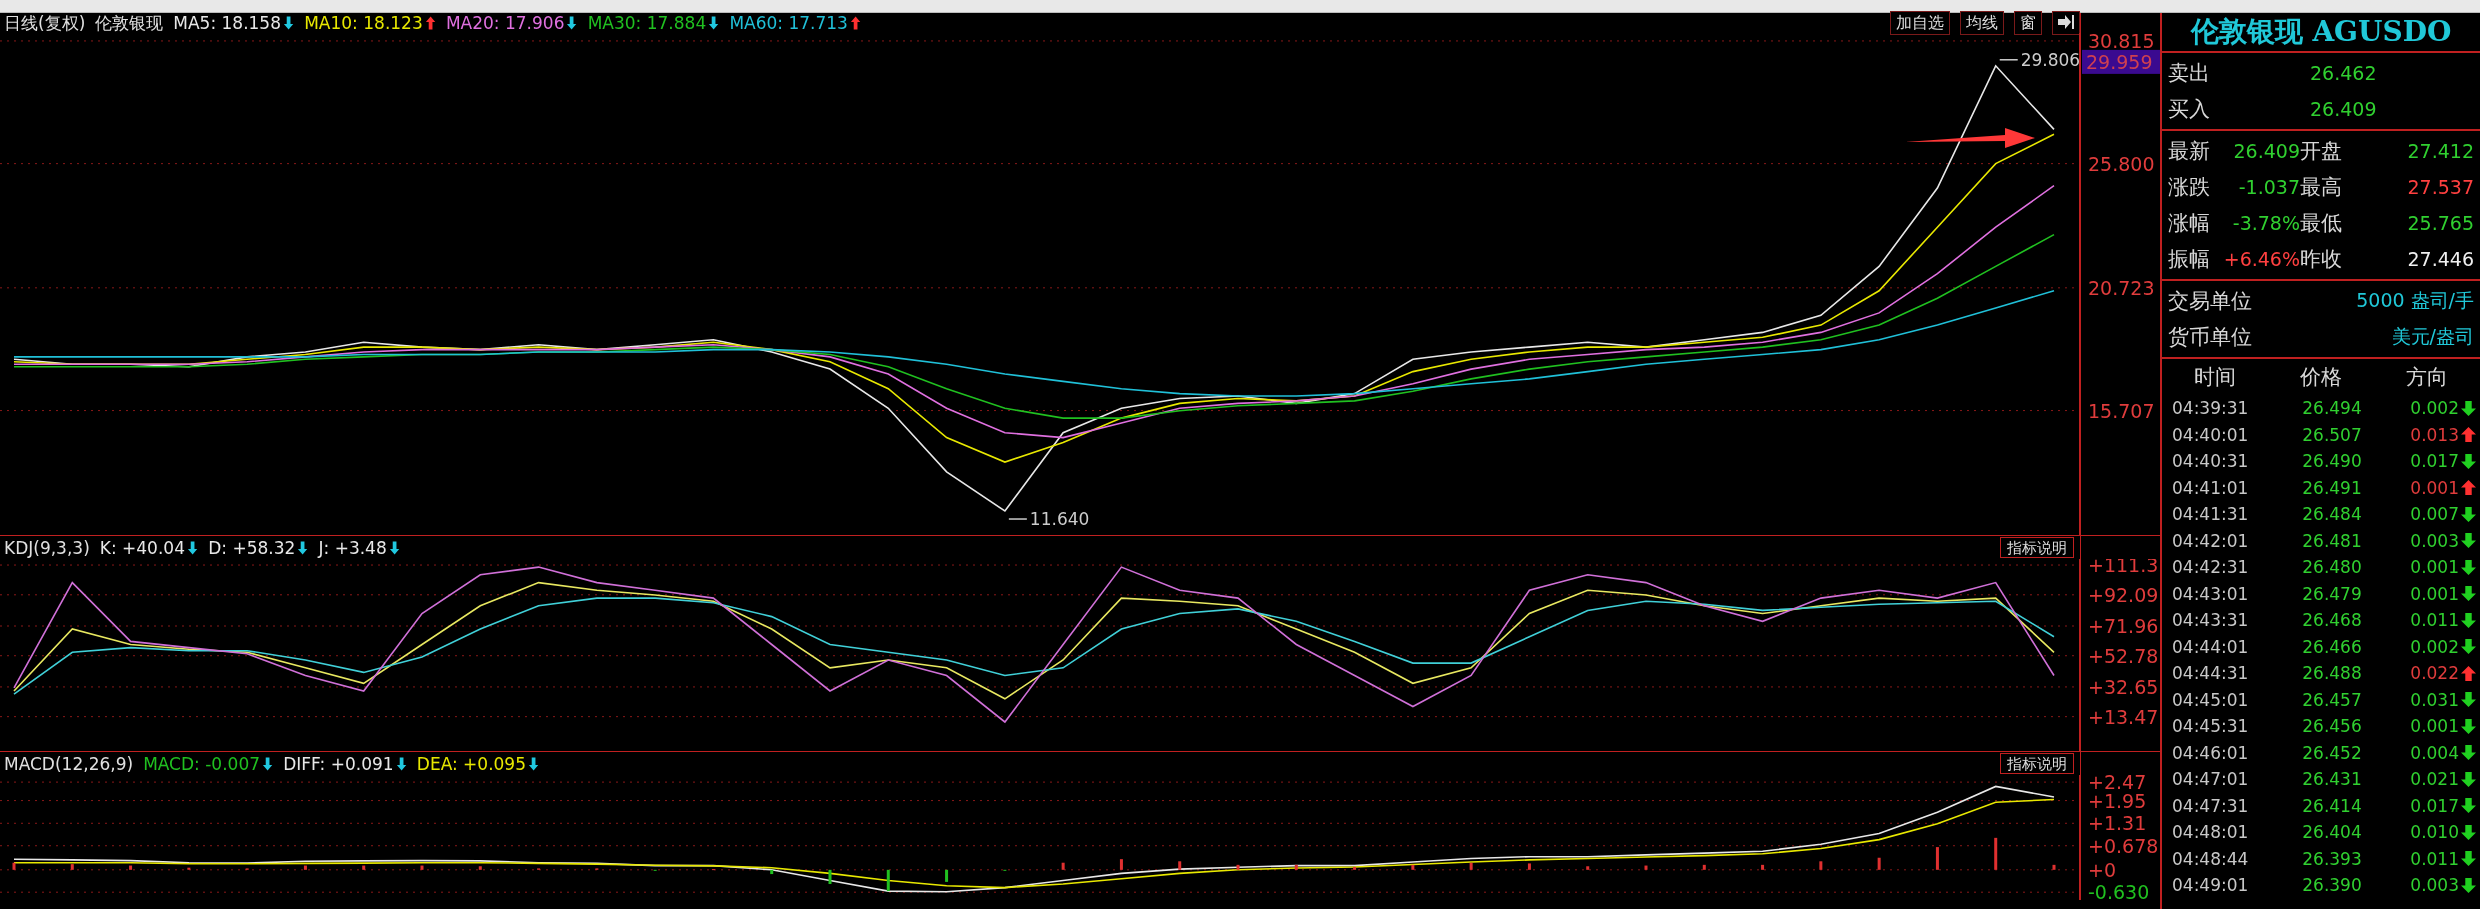 The width and height of the screenshot is (2480, 909). What do you see at coordinates (2121, 410) in the screenshot?
I see `axis-label: 15.707` at bounding box center [2121, 410].